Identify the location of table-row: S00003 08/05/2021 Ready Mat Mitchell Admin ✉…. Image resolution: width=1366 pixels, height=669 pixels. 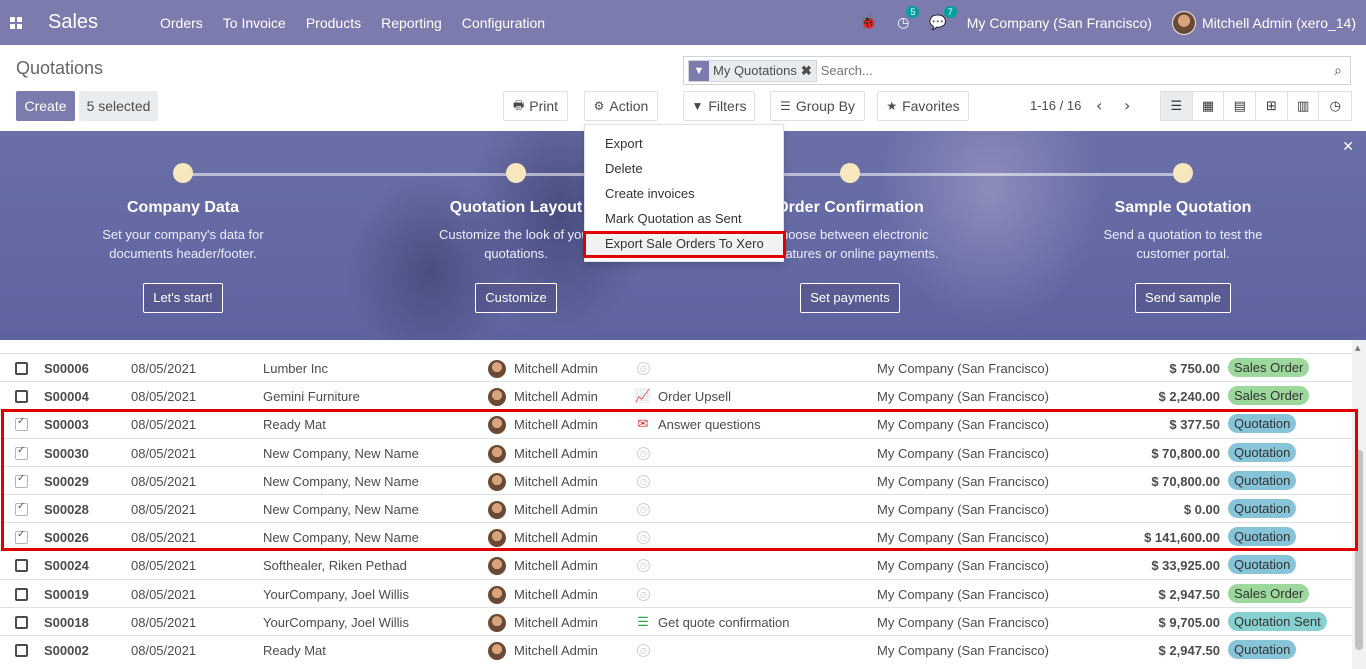
(676, 423).